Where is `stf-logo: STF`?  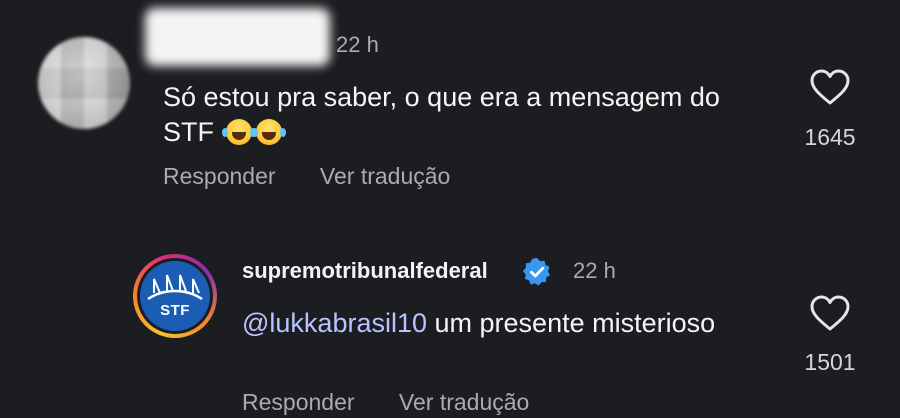 stf-logo: STF is located at coordinates (175, 296).